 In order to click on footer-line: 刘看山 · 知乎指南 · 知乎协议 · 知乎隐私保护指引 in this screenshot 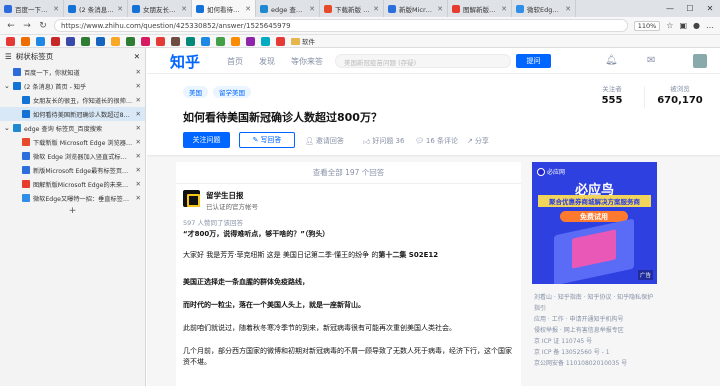, I will do `click(595, 303)`.